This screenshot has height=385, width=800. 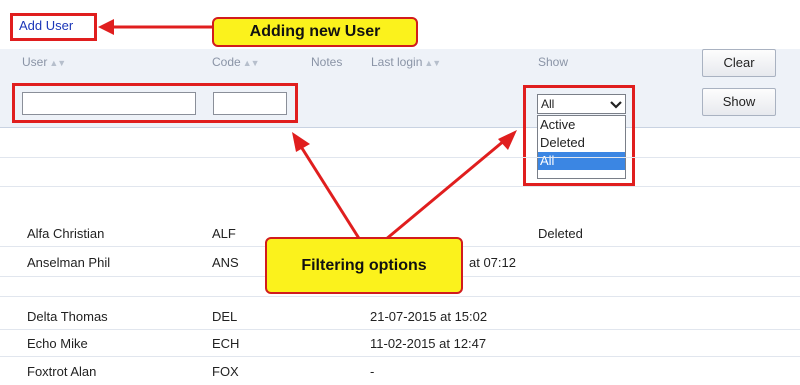 What do you see at coordinates (404, 186) in the screenshot?
I see `filter-arrows` at bounding box center [404, 186].